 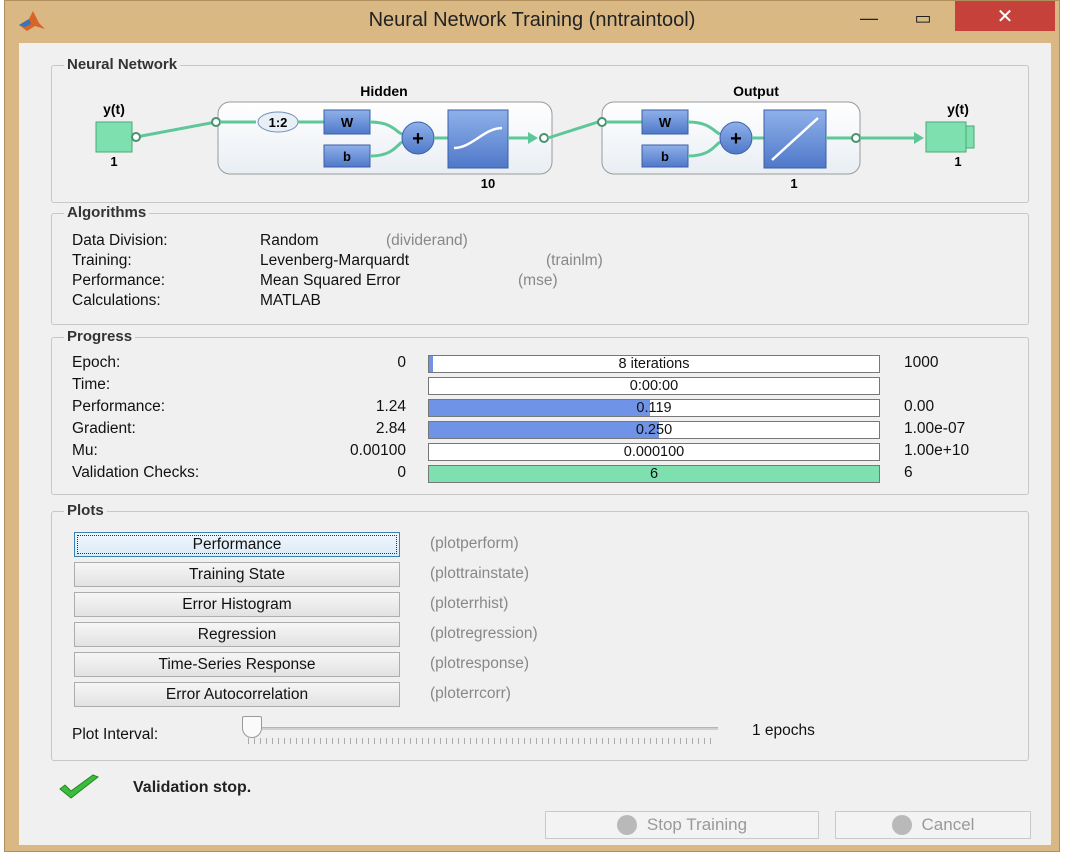 I want to click on plot-button-regression: Regression, so click(x=237, y=634).